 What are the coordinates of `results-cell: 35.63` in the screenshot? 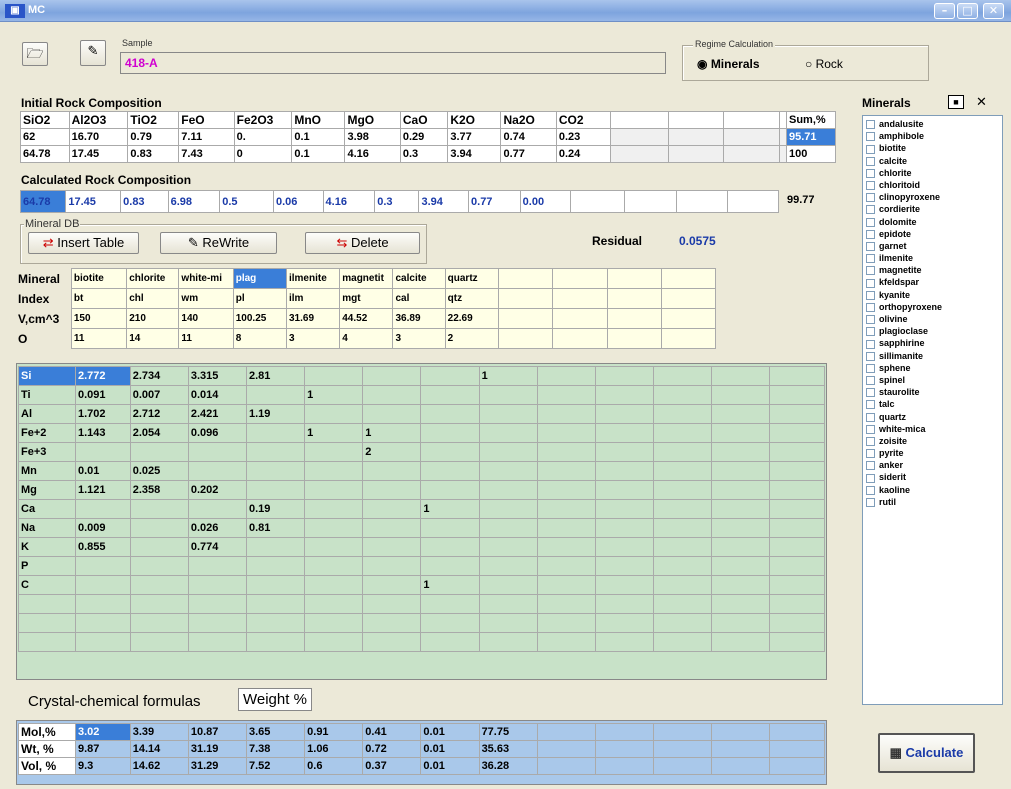 It's located at (508, 749).